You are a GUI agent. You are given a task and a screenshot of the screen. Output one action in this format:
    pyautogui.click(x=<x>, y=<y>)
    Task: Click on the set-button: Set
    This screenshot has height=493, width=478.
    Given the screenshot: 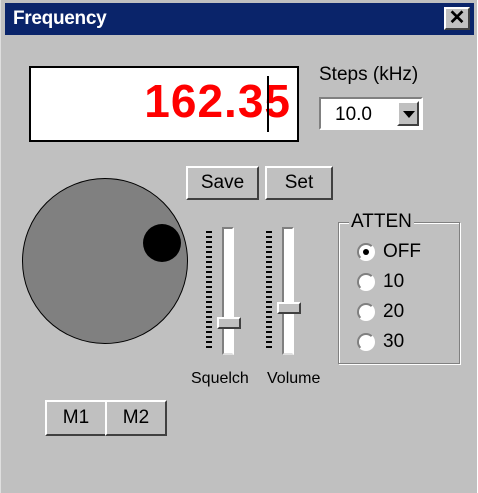 What is the action you would take?
    pyautogui.click(x=299, y=183)
    